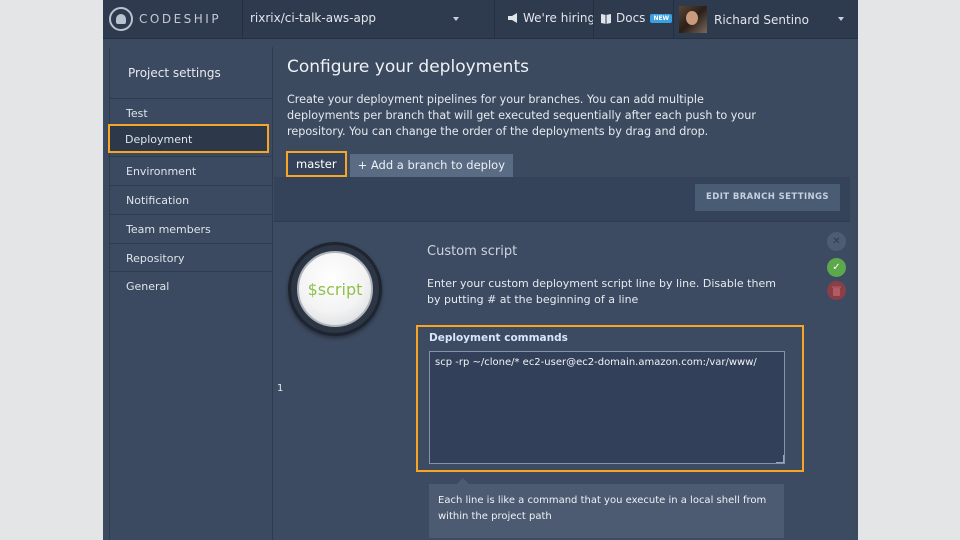 Image resolution: width=960 pixels, height=540 pixels. I want to click on tab-master: master, so click(316, 164).